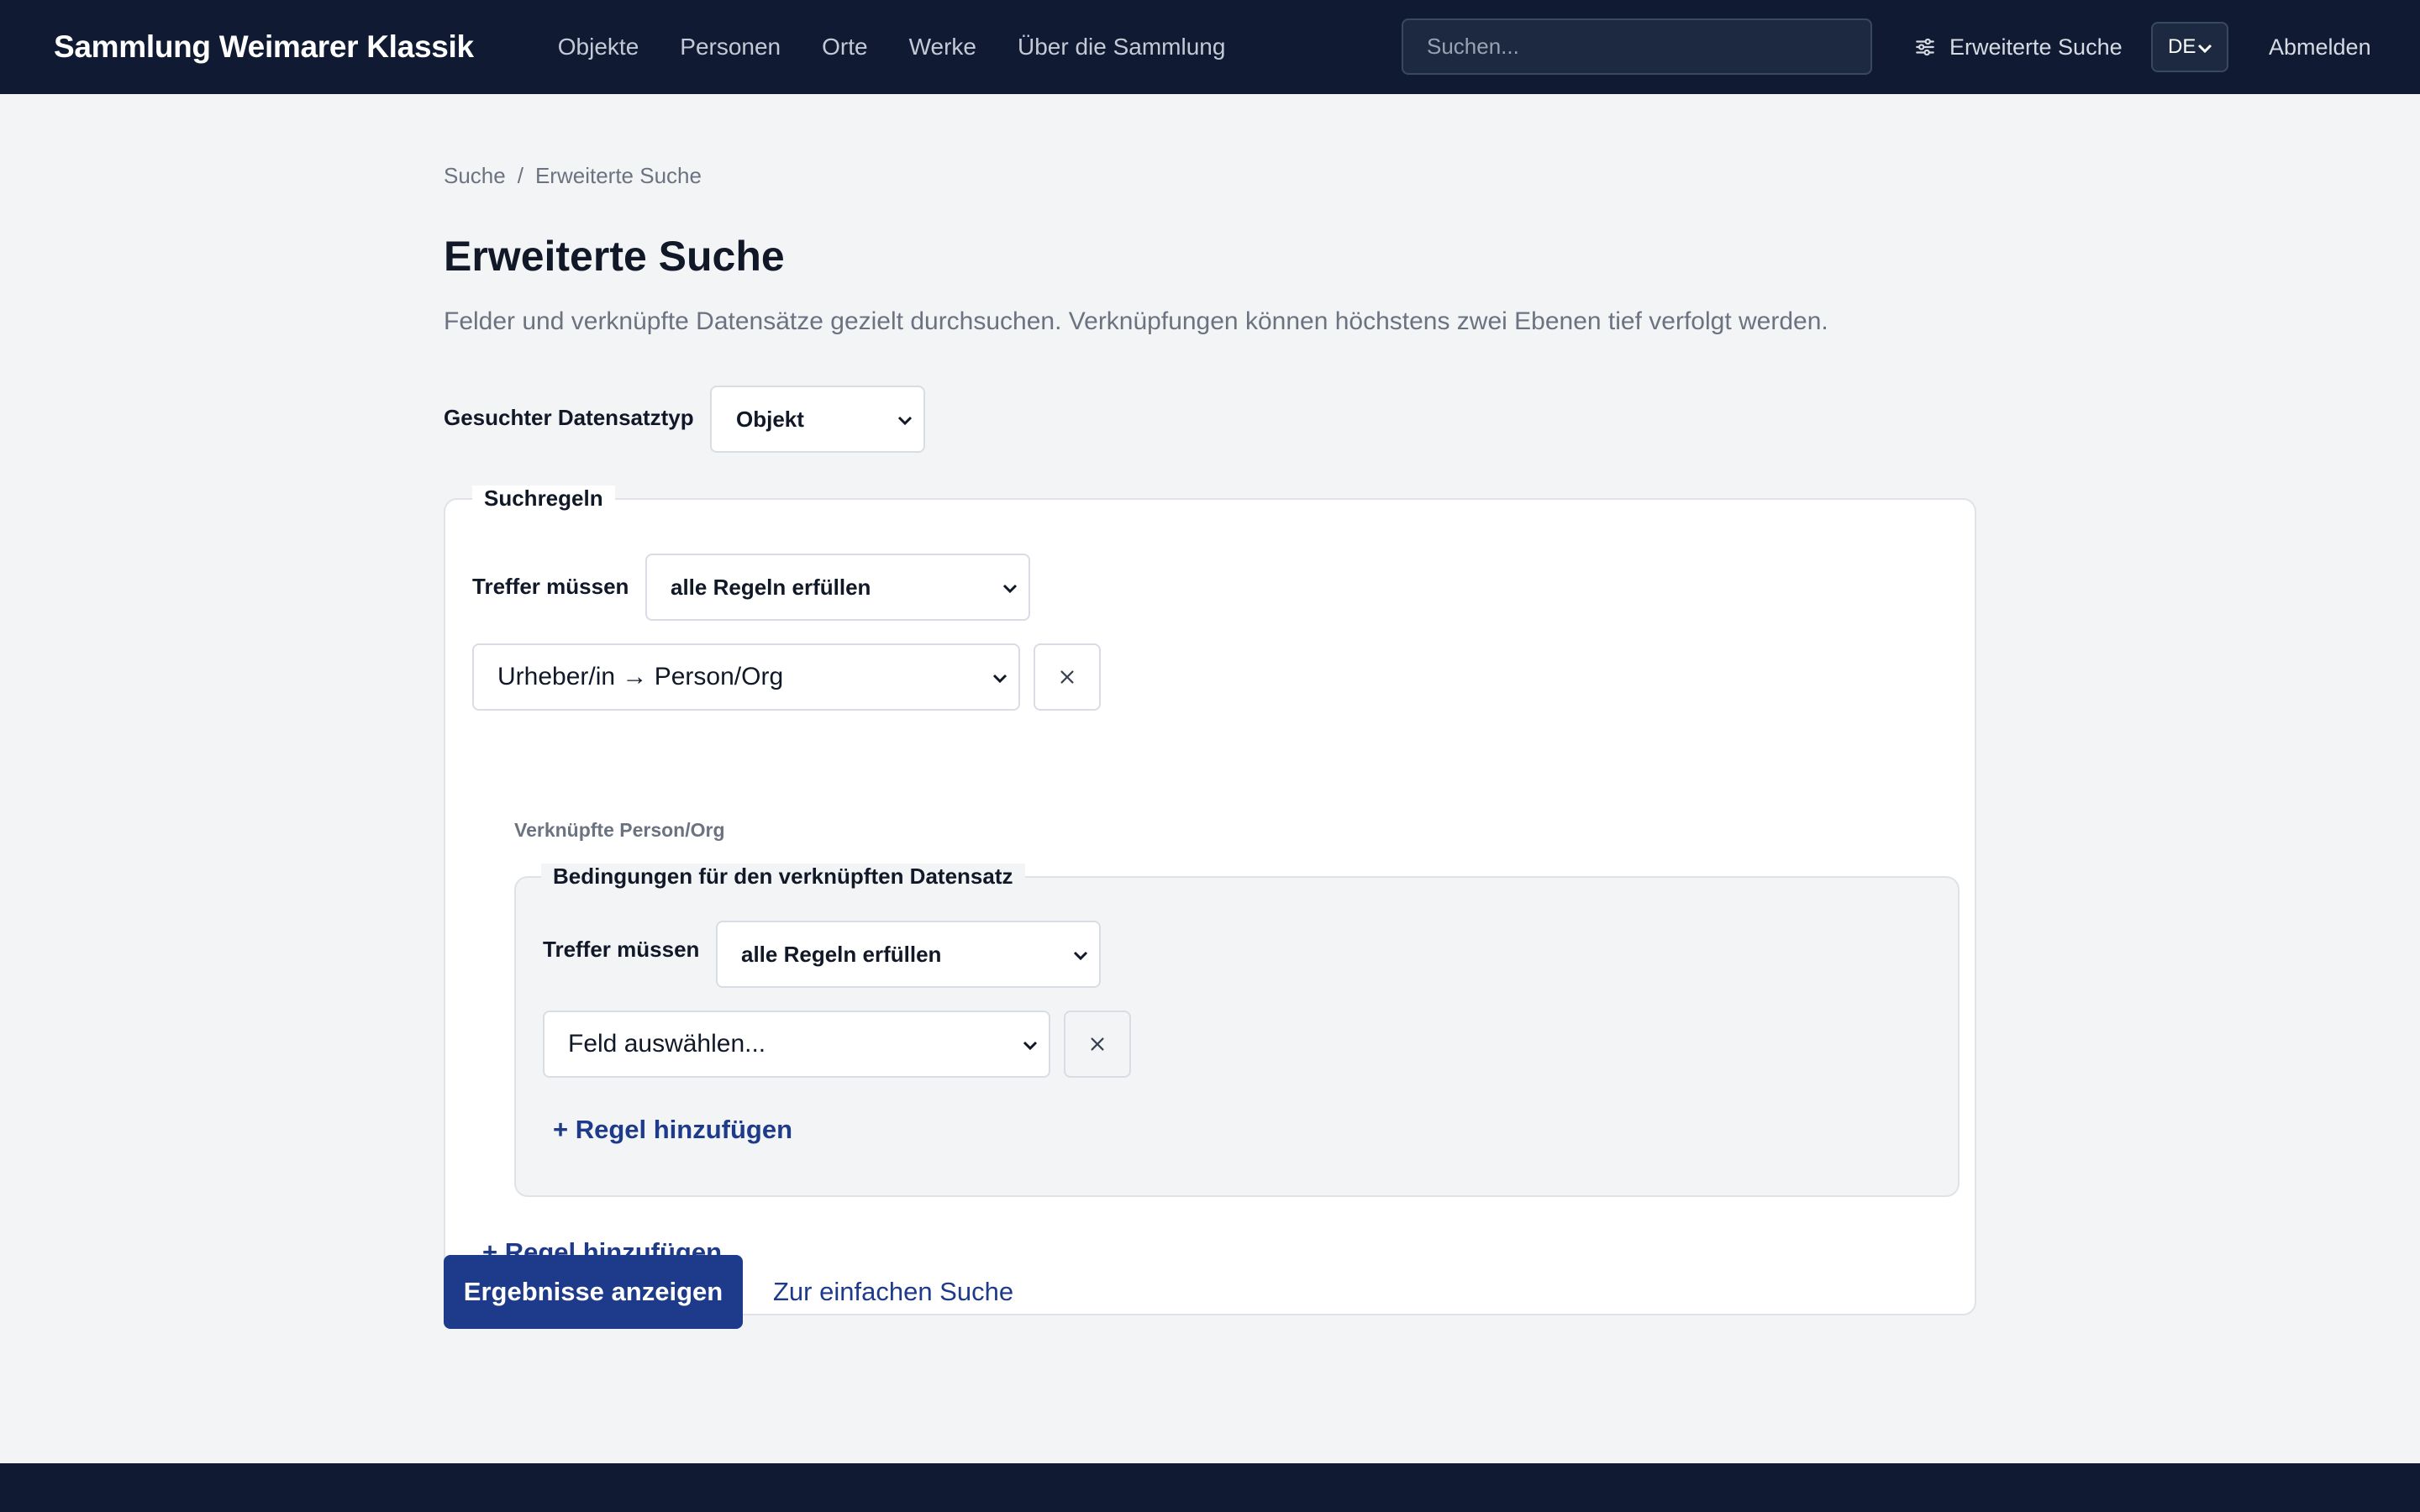 Image resolution: width=2420 pixels, height=1512 pixels. What do you see at coordinates (2320, 47) in the screenshot?
I see `logout-link: Abmelden` at bounding box center [2320, 47].